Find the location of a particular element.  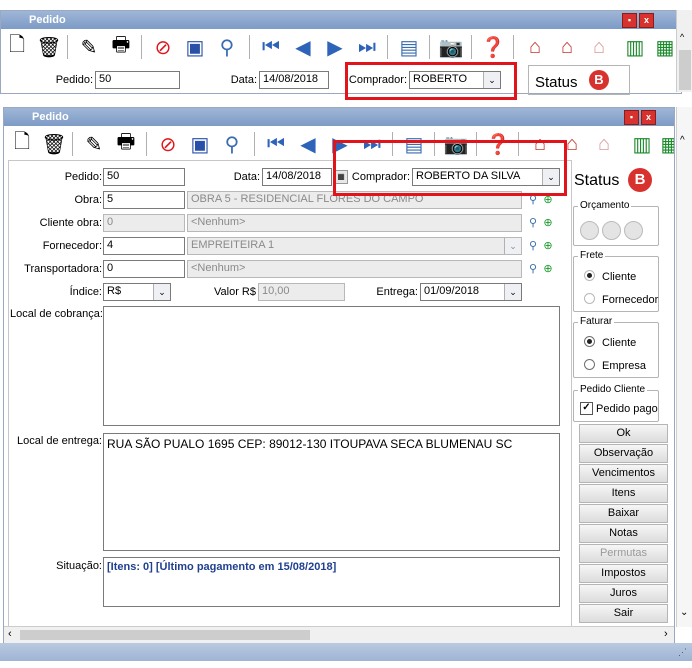

help-icon: ❓ is located at coordinates (493, 47).